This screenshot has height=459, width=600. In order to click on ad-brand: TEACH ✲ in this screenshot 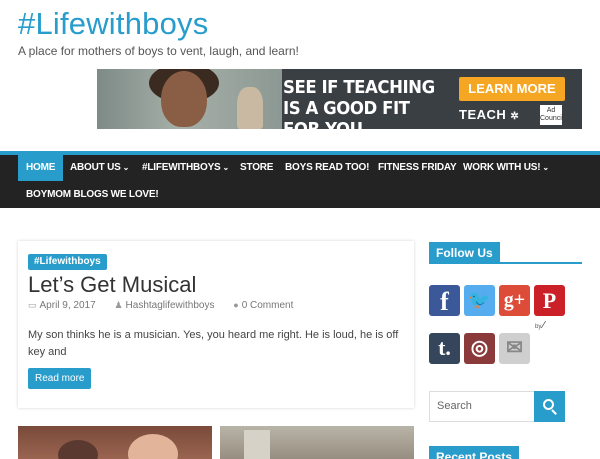, I will do `click(489, 114)`.